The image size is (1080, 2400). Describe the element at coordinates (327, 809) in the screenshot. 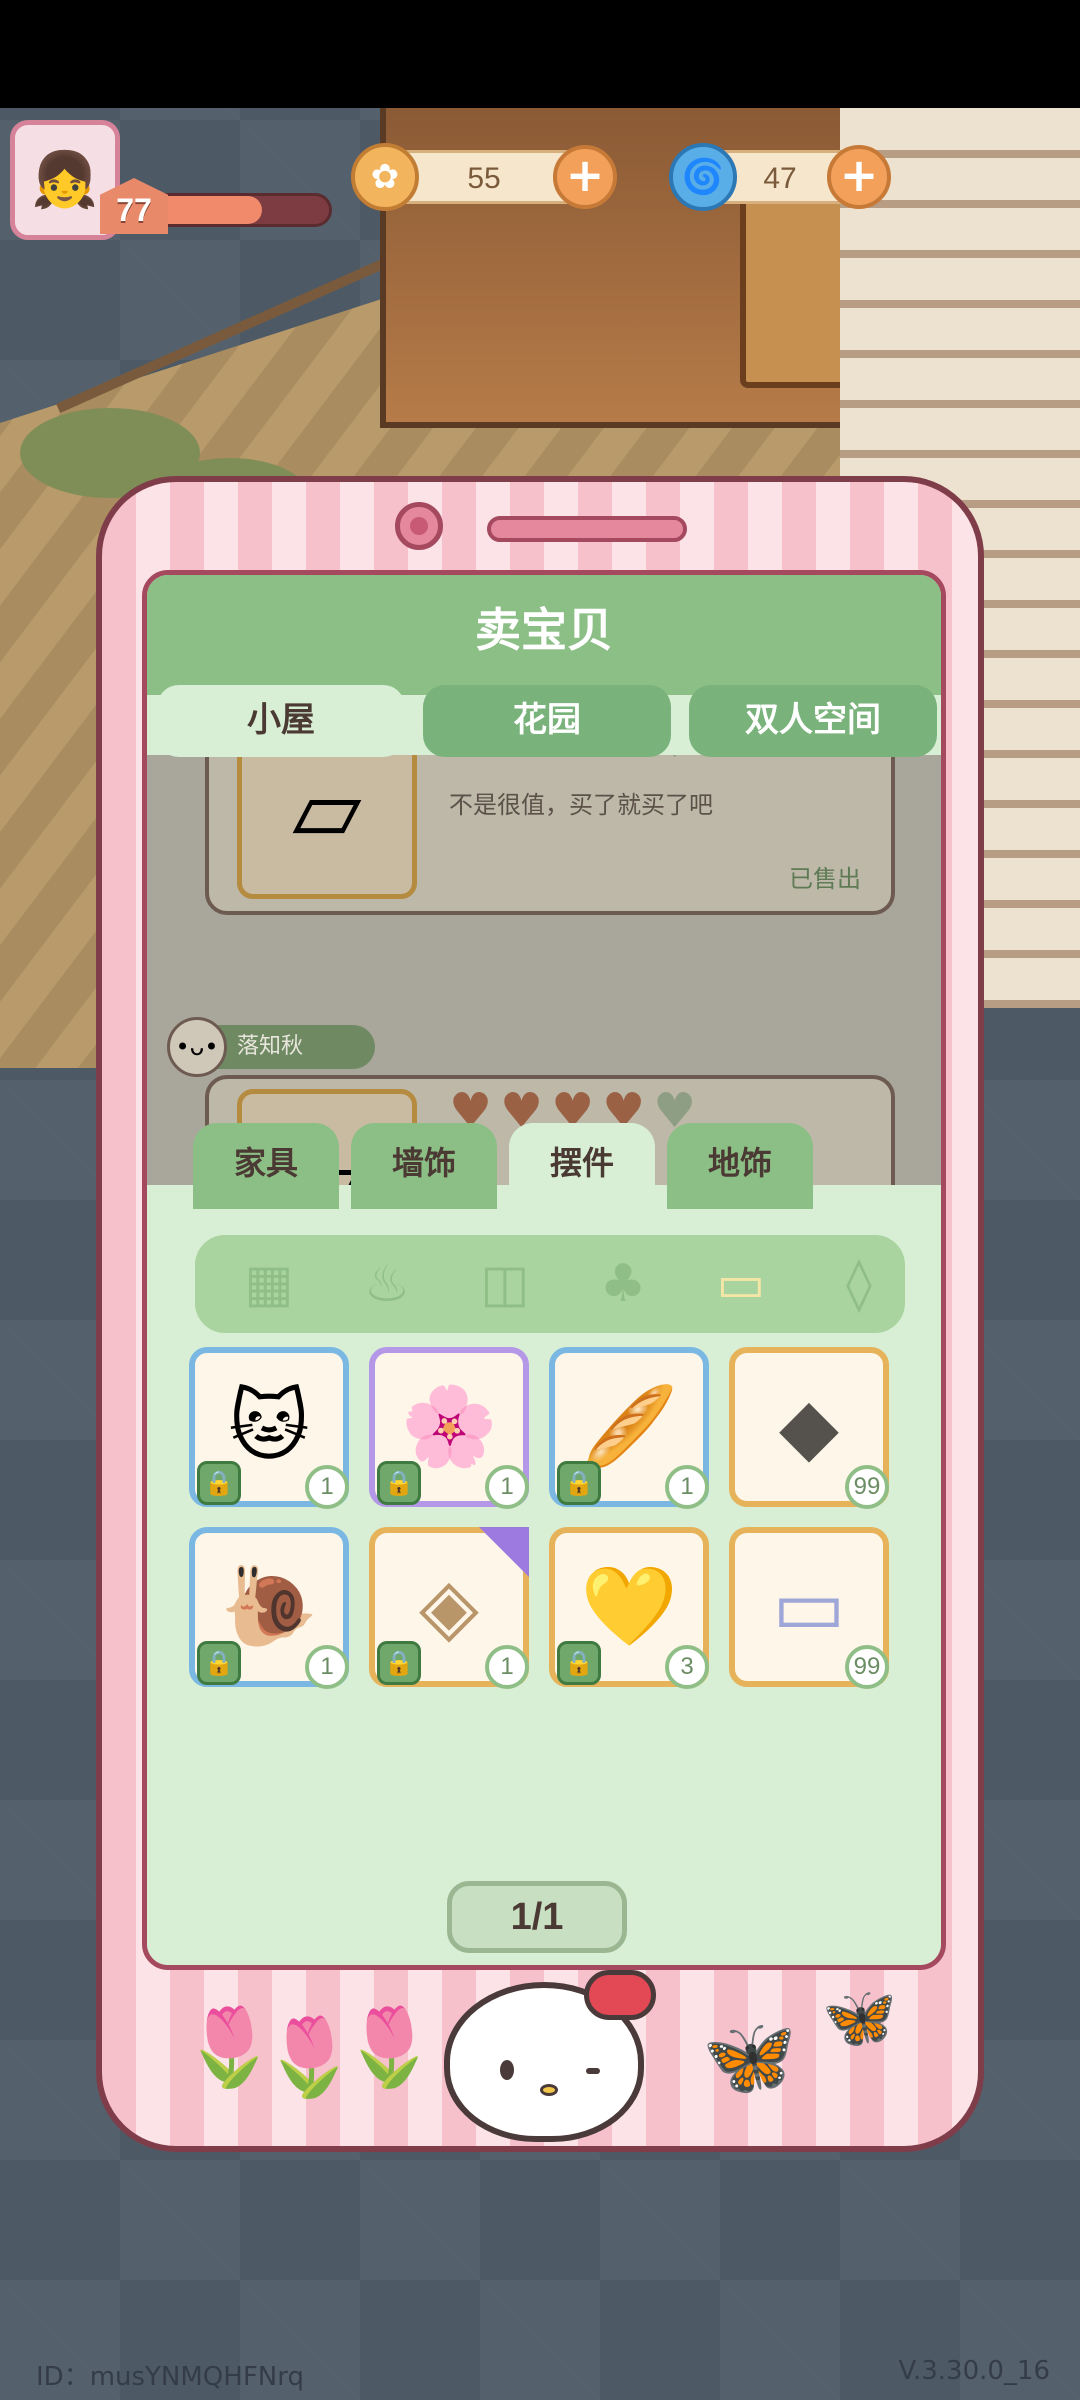

I see `cushion-icon: ▱` at that location.